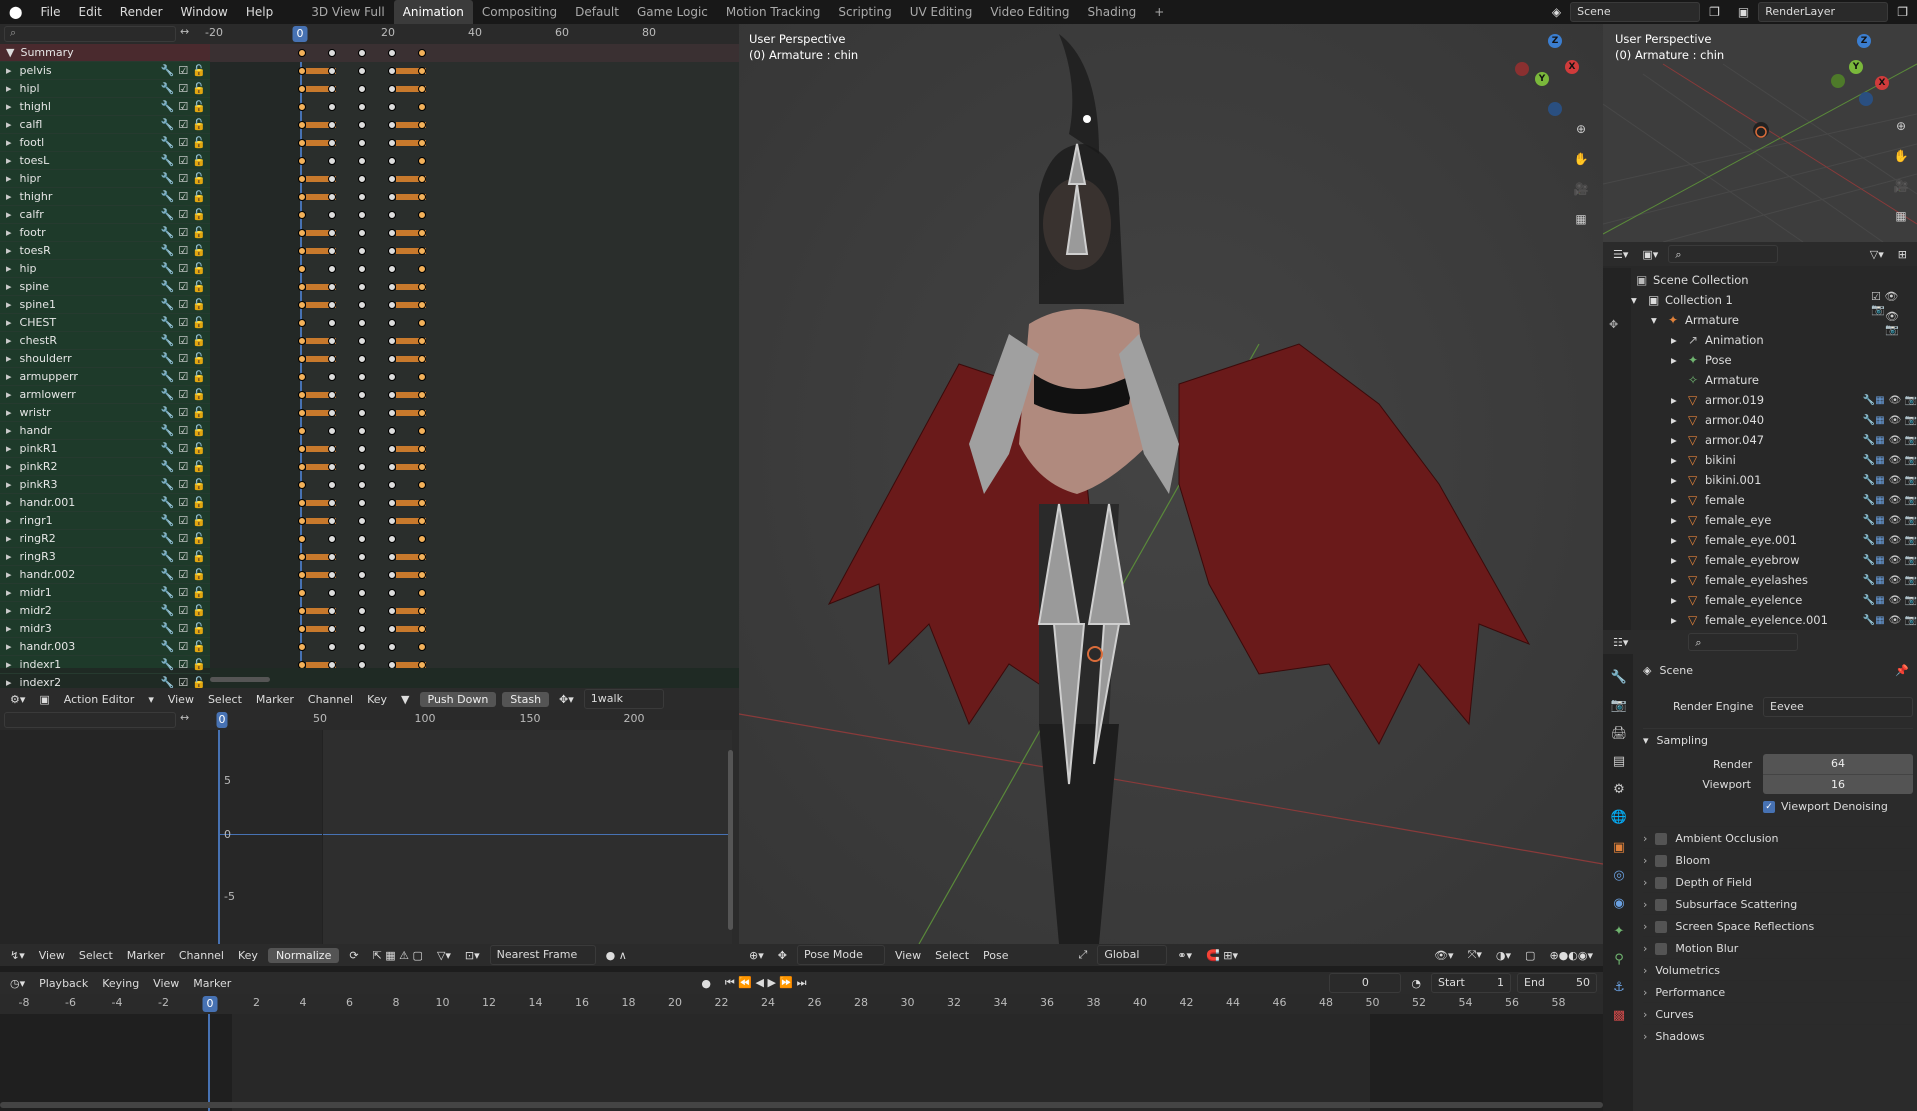 The height and width of the screenshot is (1111, 1917). Describe the element at coordinates (1743, 12) in the screenshot. I see `render-layer-icon: ▣` at that location.